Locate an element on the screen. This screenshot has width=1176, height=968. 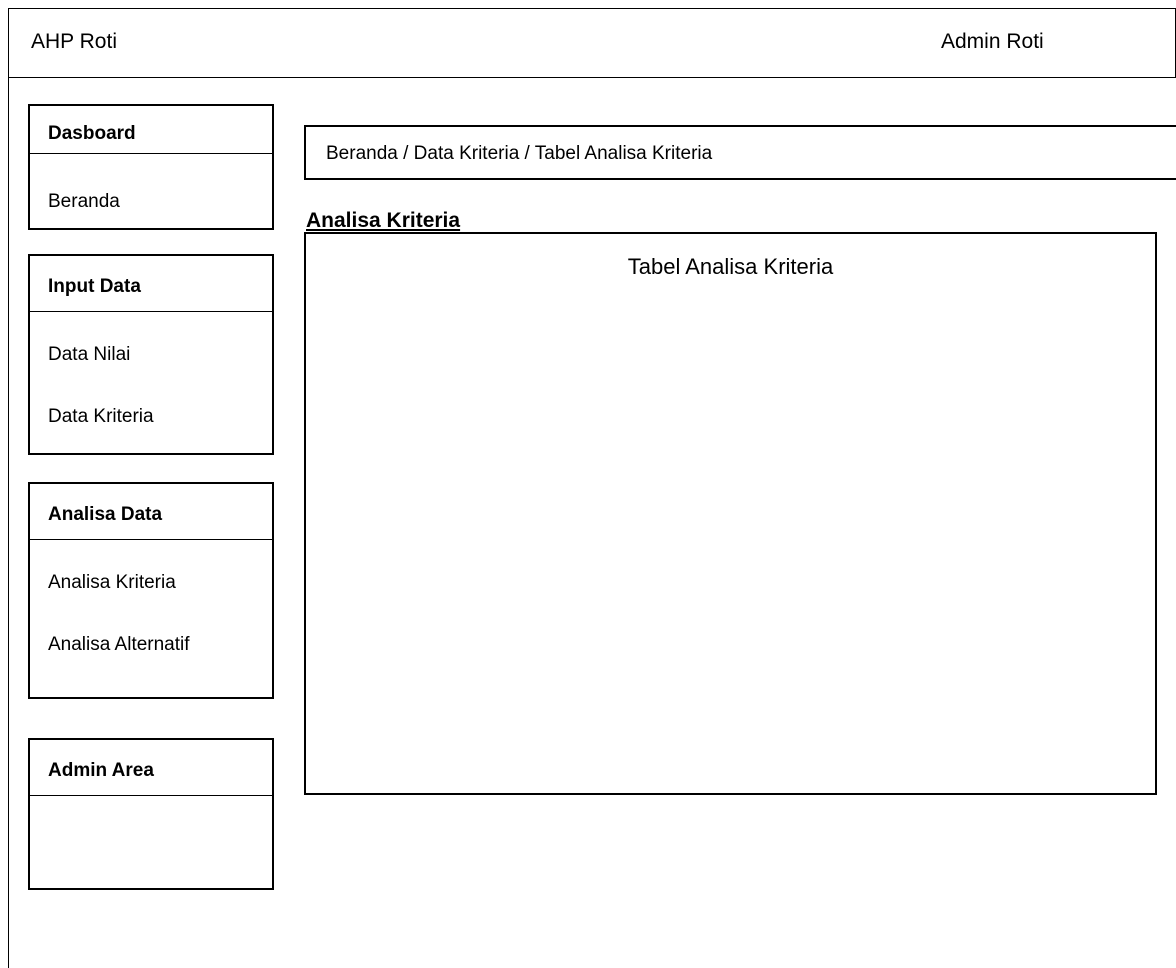
sidebar-item-data-kriteria: Data Kriteria is located at coordinates (151, 417).